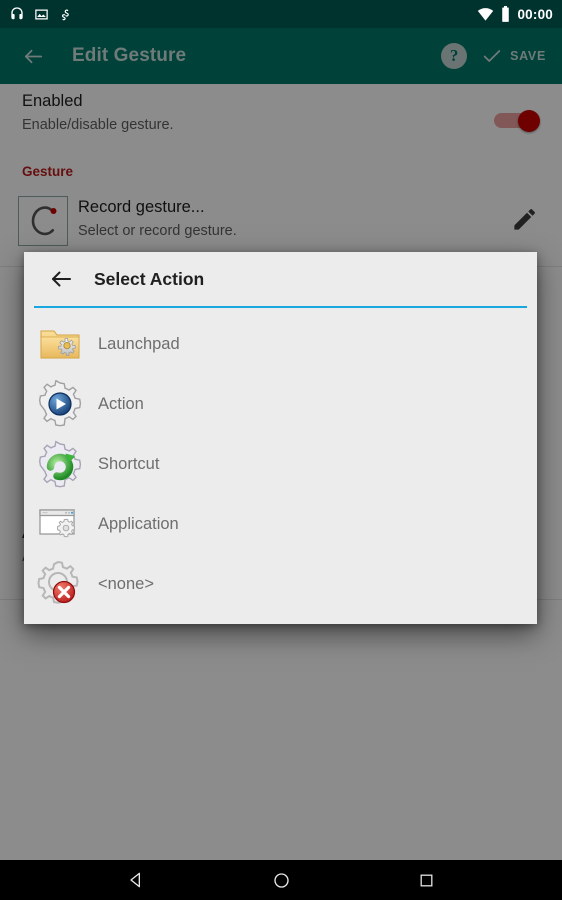 The image size is (562, 900). Describe the element at coordinates (280, 344) in the screenshot. I see `action-item-launchpad: Launchpad` at that location.